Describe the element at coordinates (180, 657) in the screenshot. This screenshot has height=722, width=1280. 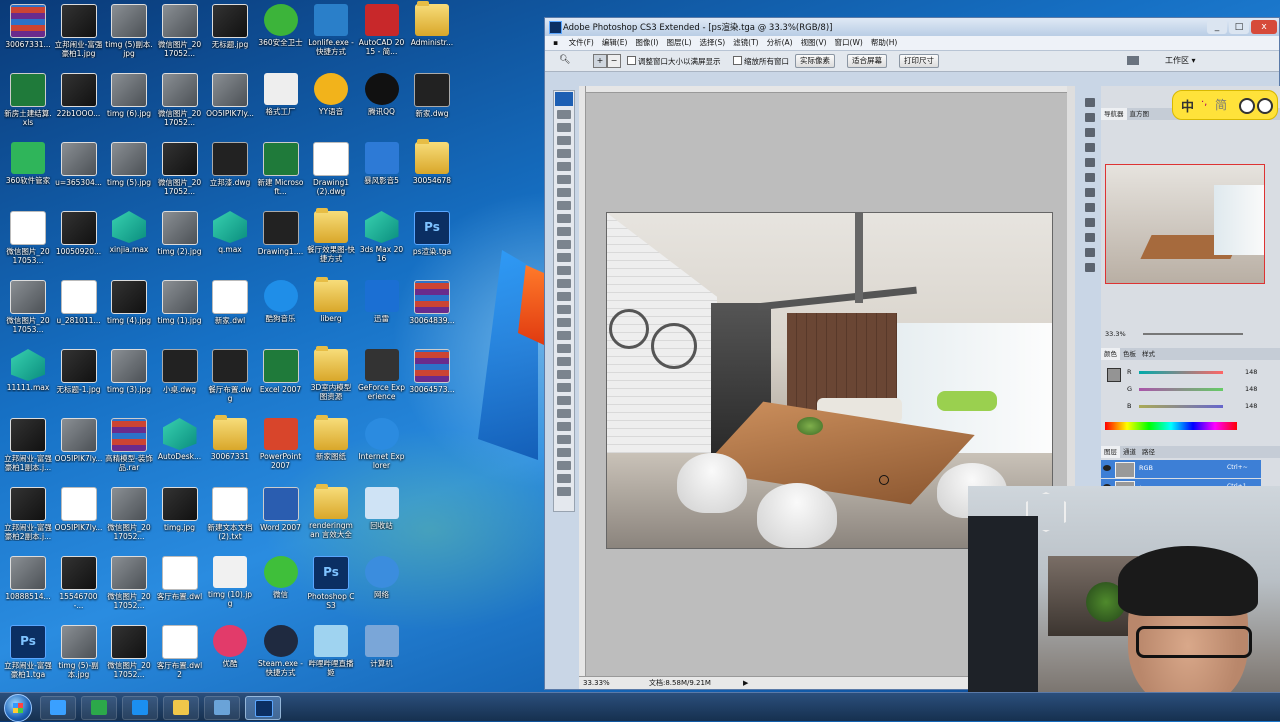
I see `desktop-icon: 客厅布置.dwl2` at that location.